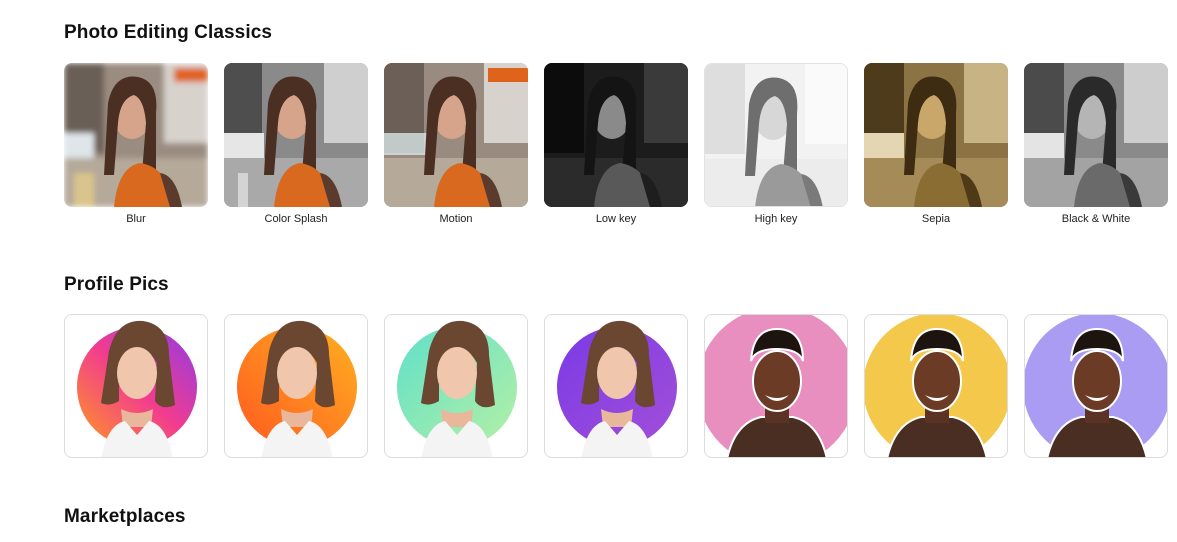  I want to click on profile-card-purple, so click(616, 386).